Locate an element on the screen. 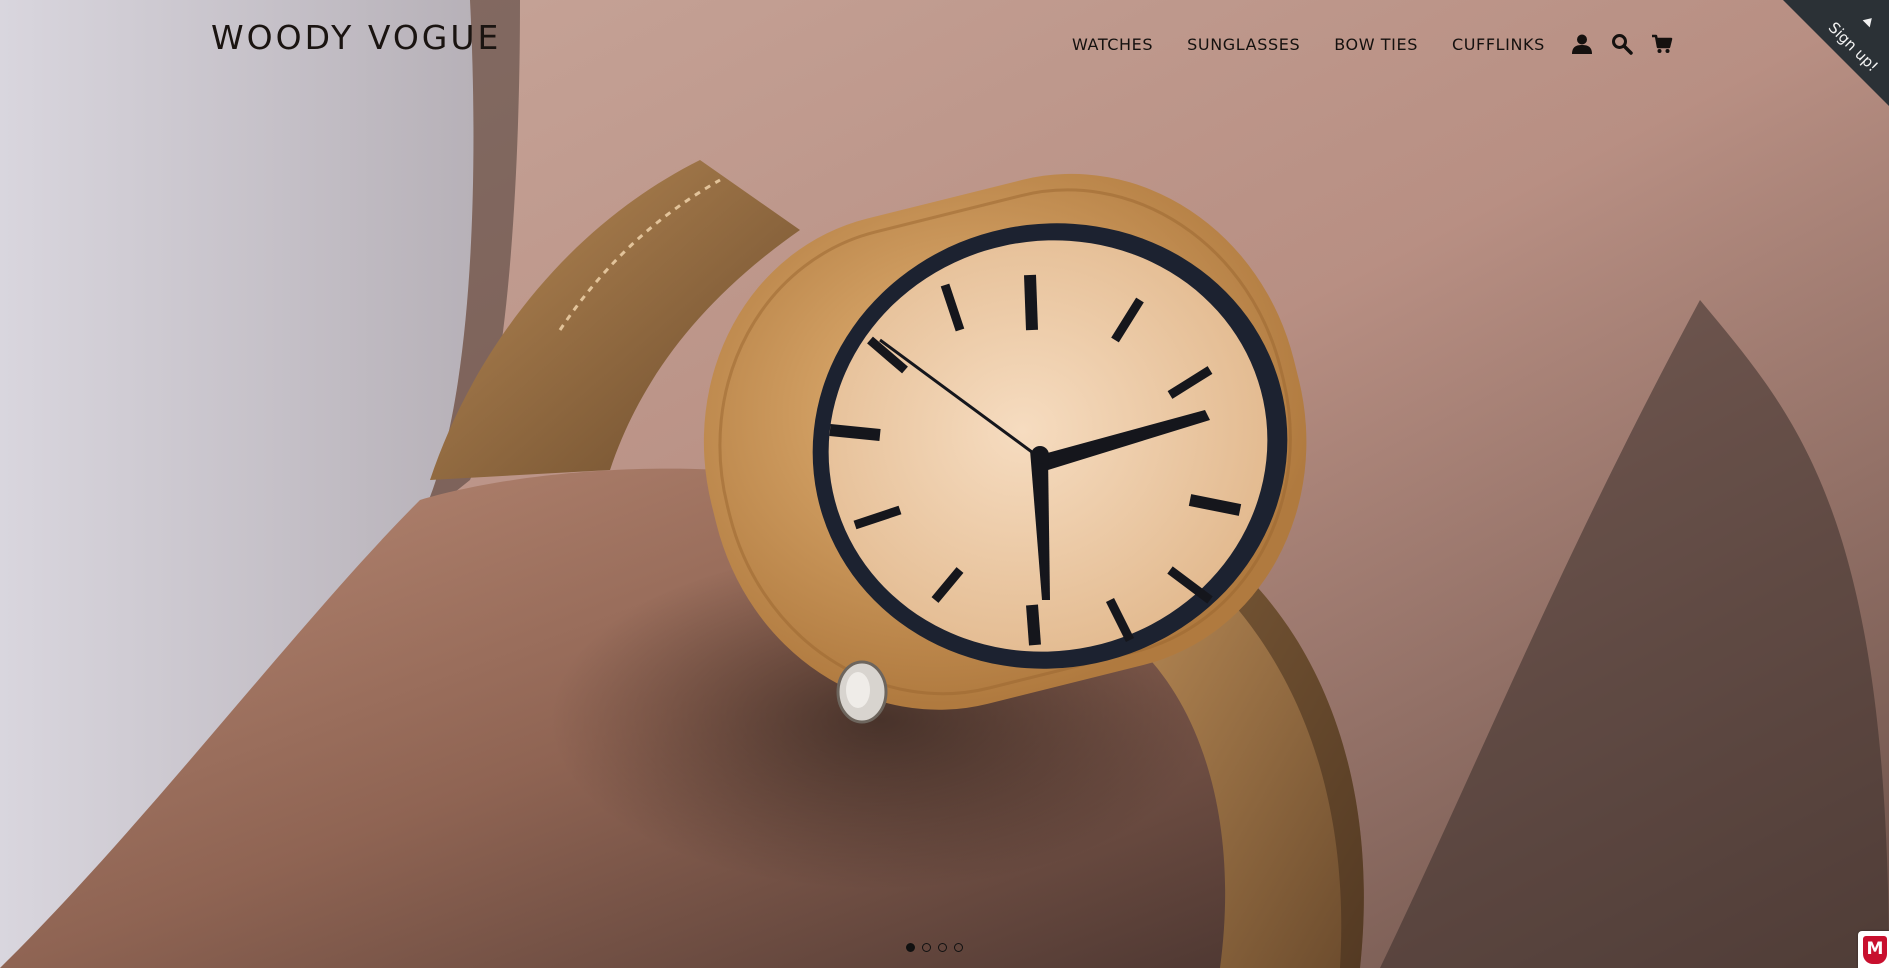 This screenshot has width=1889, height=968. main-nav: WATCHES SUNGLASSES BOW TIES CUFFLINKS is located at coordinates (1381, 44).